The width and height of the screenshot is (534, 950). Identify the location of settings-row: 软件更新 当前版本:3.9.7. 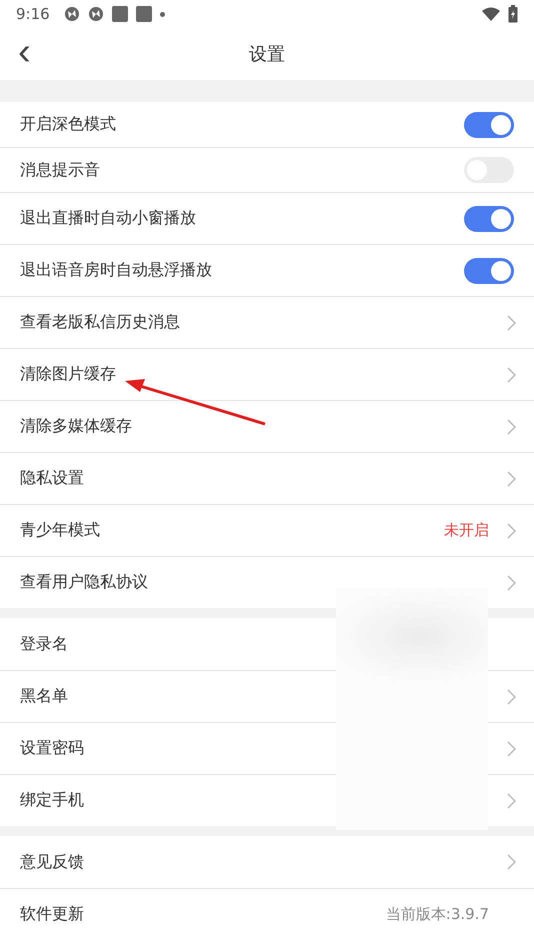
(267, 914).